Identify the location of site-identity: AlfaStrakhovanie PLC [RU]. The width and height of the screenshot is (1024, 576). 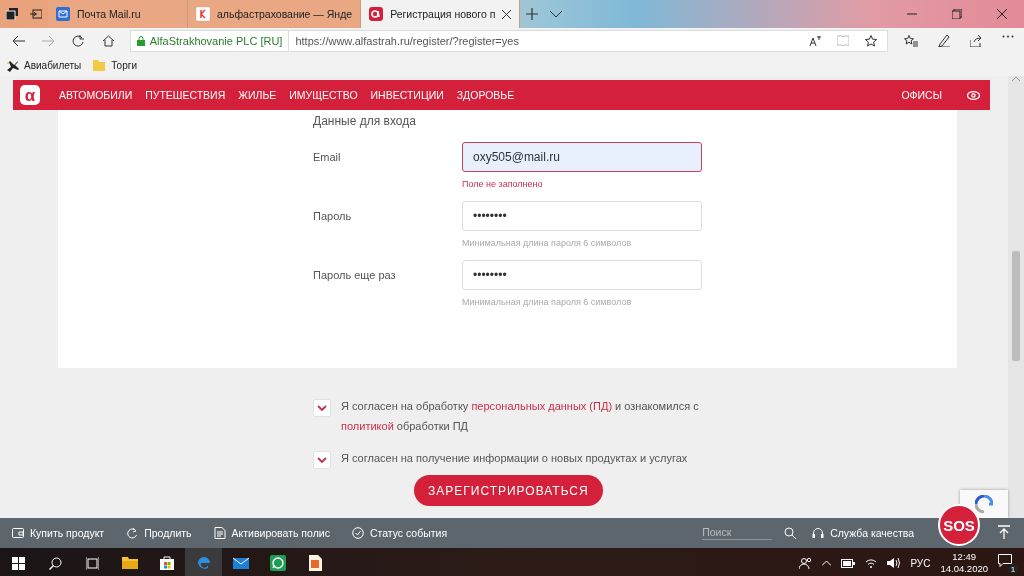
(216, 41).